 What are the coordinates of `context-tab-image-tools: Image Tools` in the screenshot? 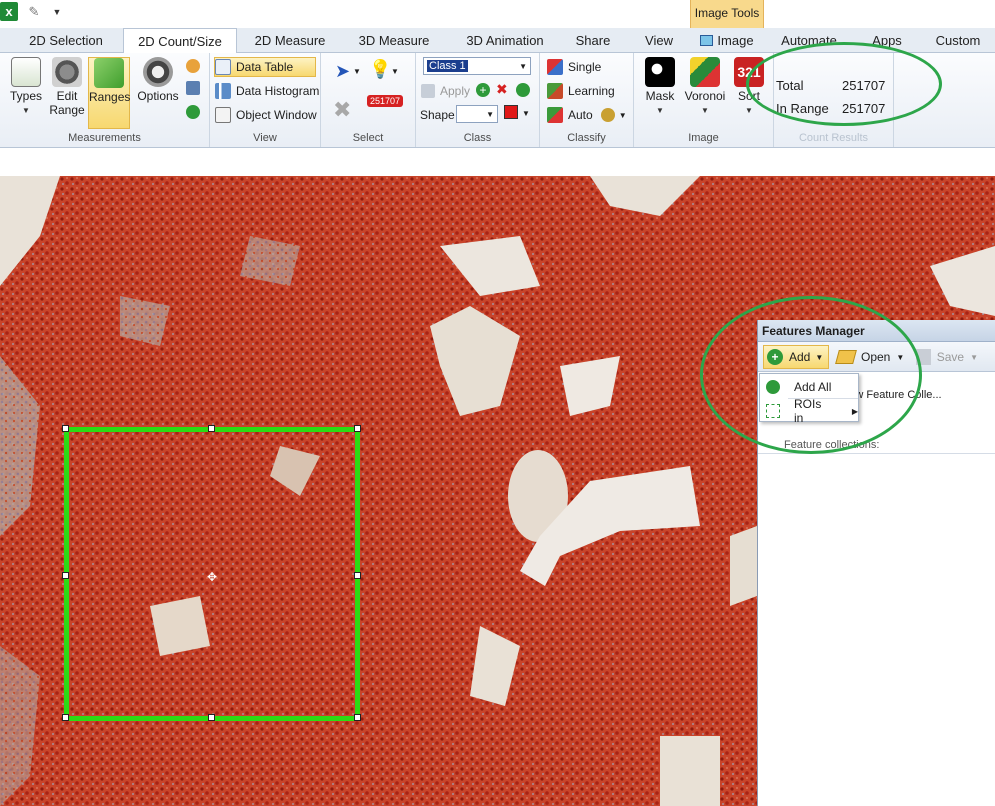 It's located at (727, 14).